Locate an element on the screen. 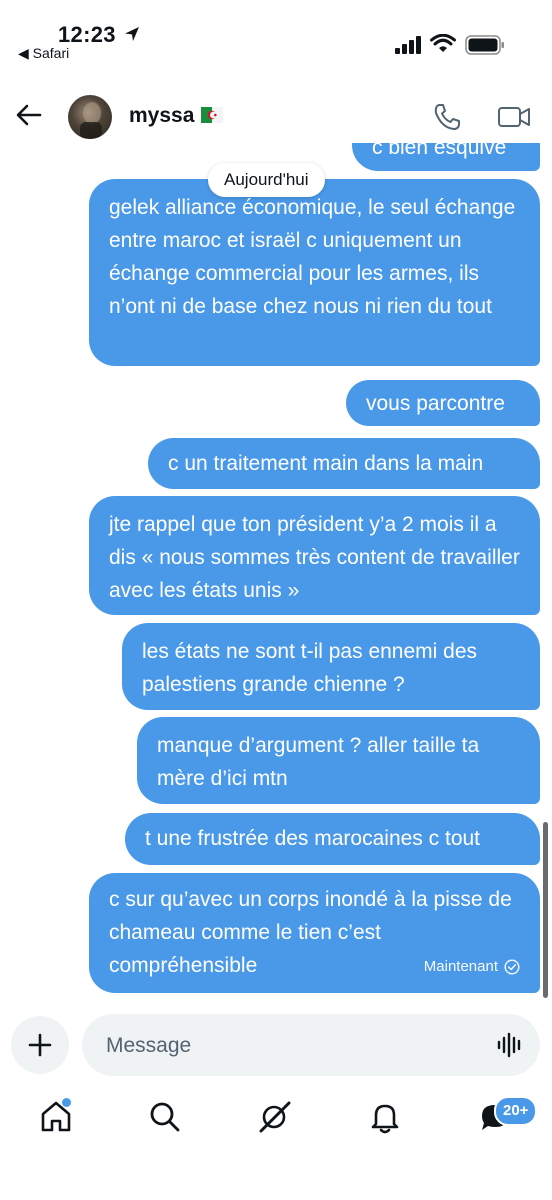 This screenshot has width=552, height=1200. battery-icon is located at coordinates (484, 45).